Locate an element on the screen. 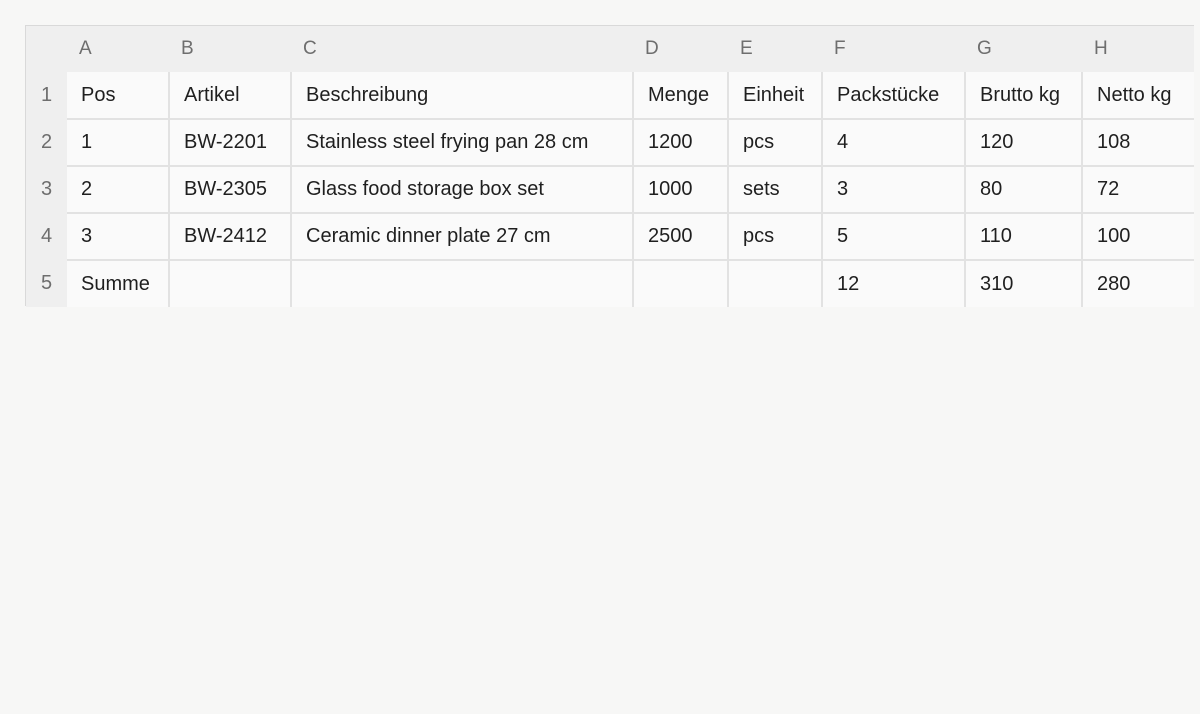  column-header-d: D is located at coordinates (680, 49).